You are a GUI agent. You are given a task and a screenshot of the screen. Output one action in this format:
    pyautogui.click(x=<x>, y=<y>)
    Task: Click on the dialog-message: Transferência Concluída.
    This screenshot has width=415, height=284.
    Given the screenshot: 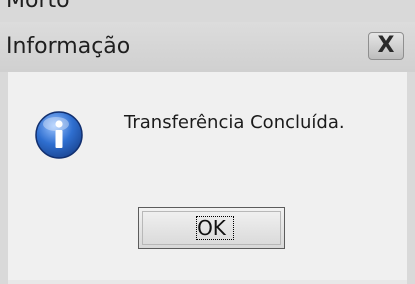 What is the action you would take?
    pyautogui.click(x=234, y=122)
    